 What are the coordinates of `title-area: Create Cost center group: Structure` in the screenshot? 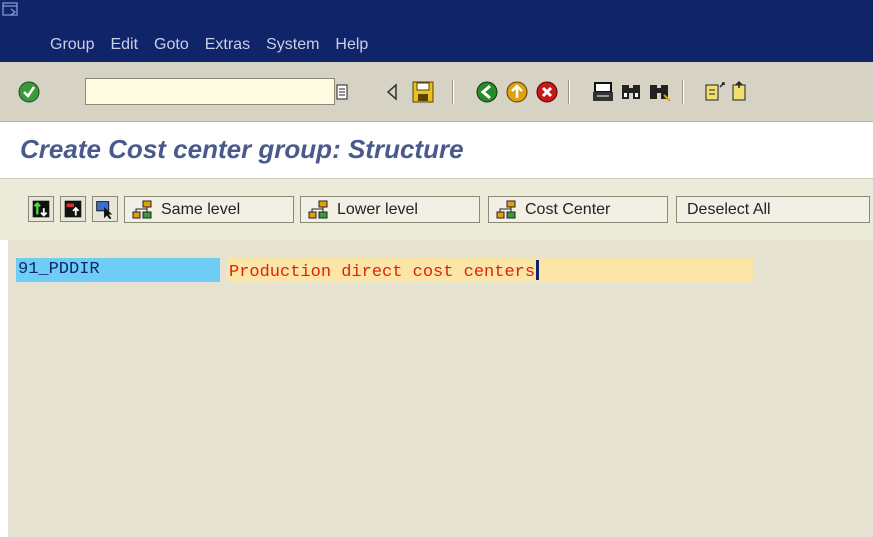 It's located at (436, 150).